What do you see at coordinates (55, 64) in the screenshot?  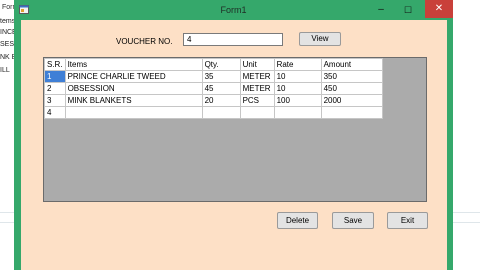 I see `column-header-sr: S.R.` at bounding box center [55, 64].